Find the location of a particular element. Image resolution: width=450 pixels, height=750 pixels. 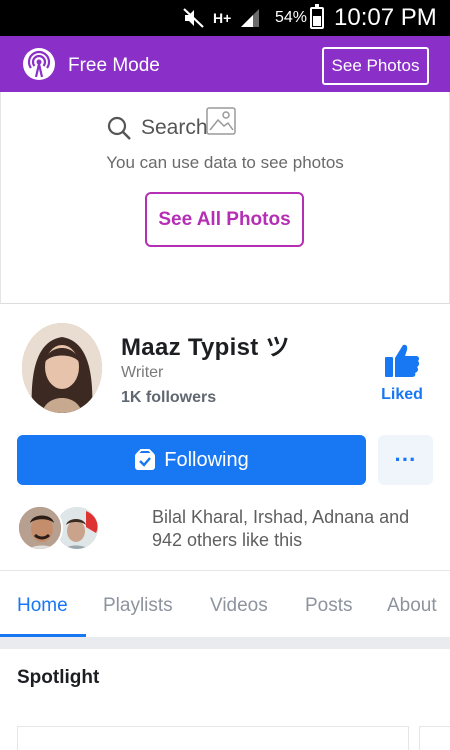

photo-data-note: You can use data to see photos is located at coordinates (225, 162).